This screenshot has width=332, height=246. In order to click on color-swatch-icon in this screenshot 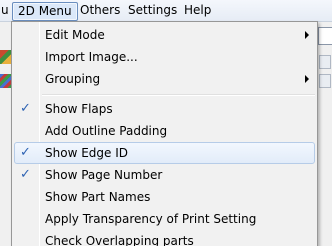, I will do `click(5, 81)`.